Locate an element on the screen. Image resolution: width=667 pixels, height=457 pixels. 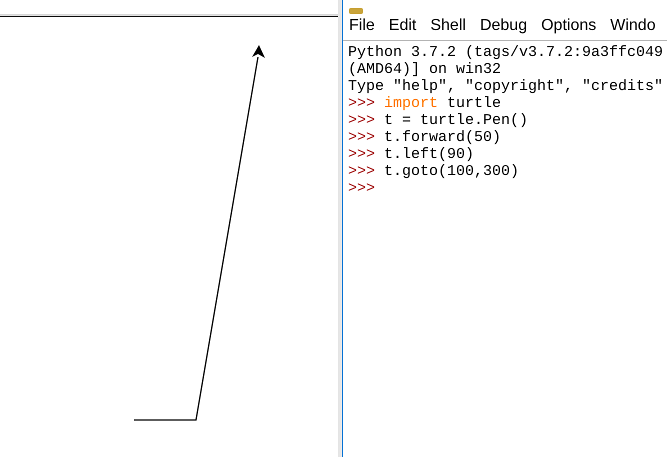
menu-item: Shell is located at coordinates (448, 26).